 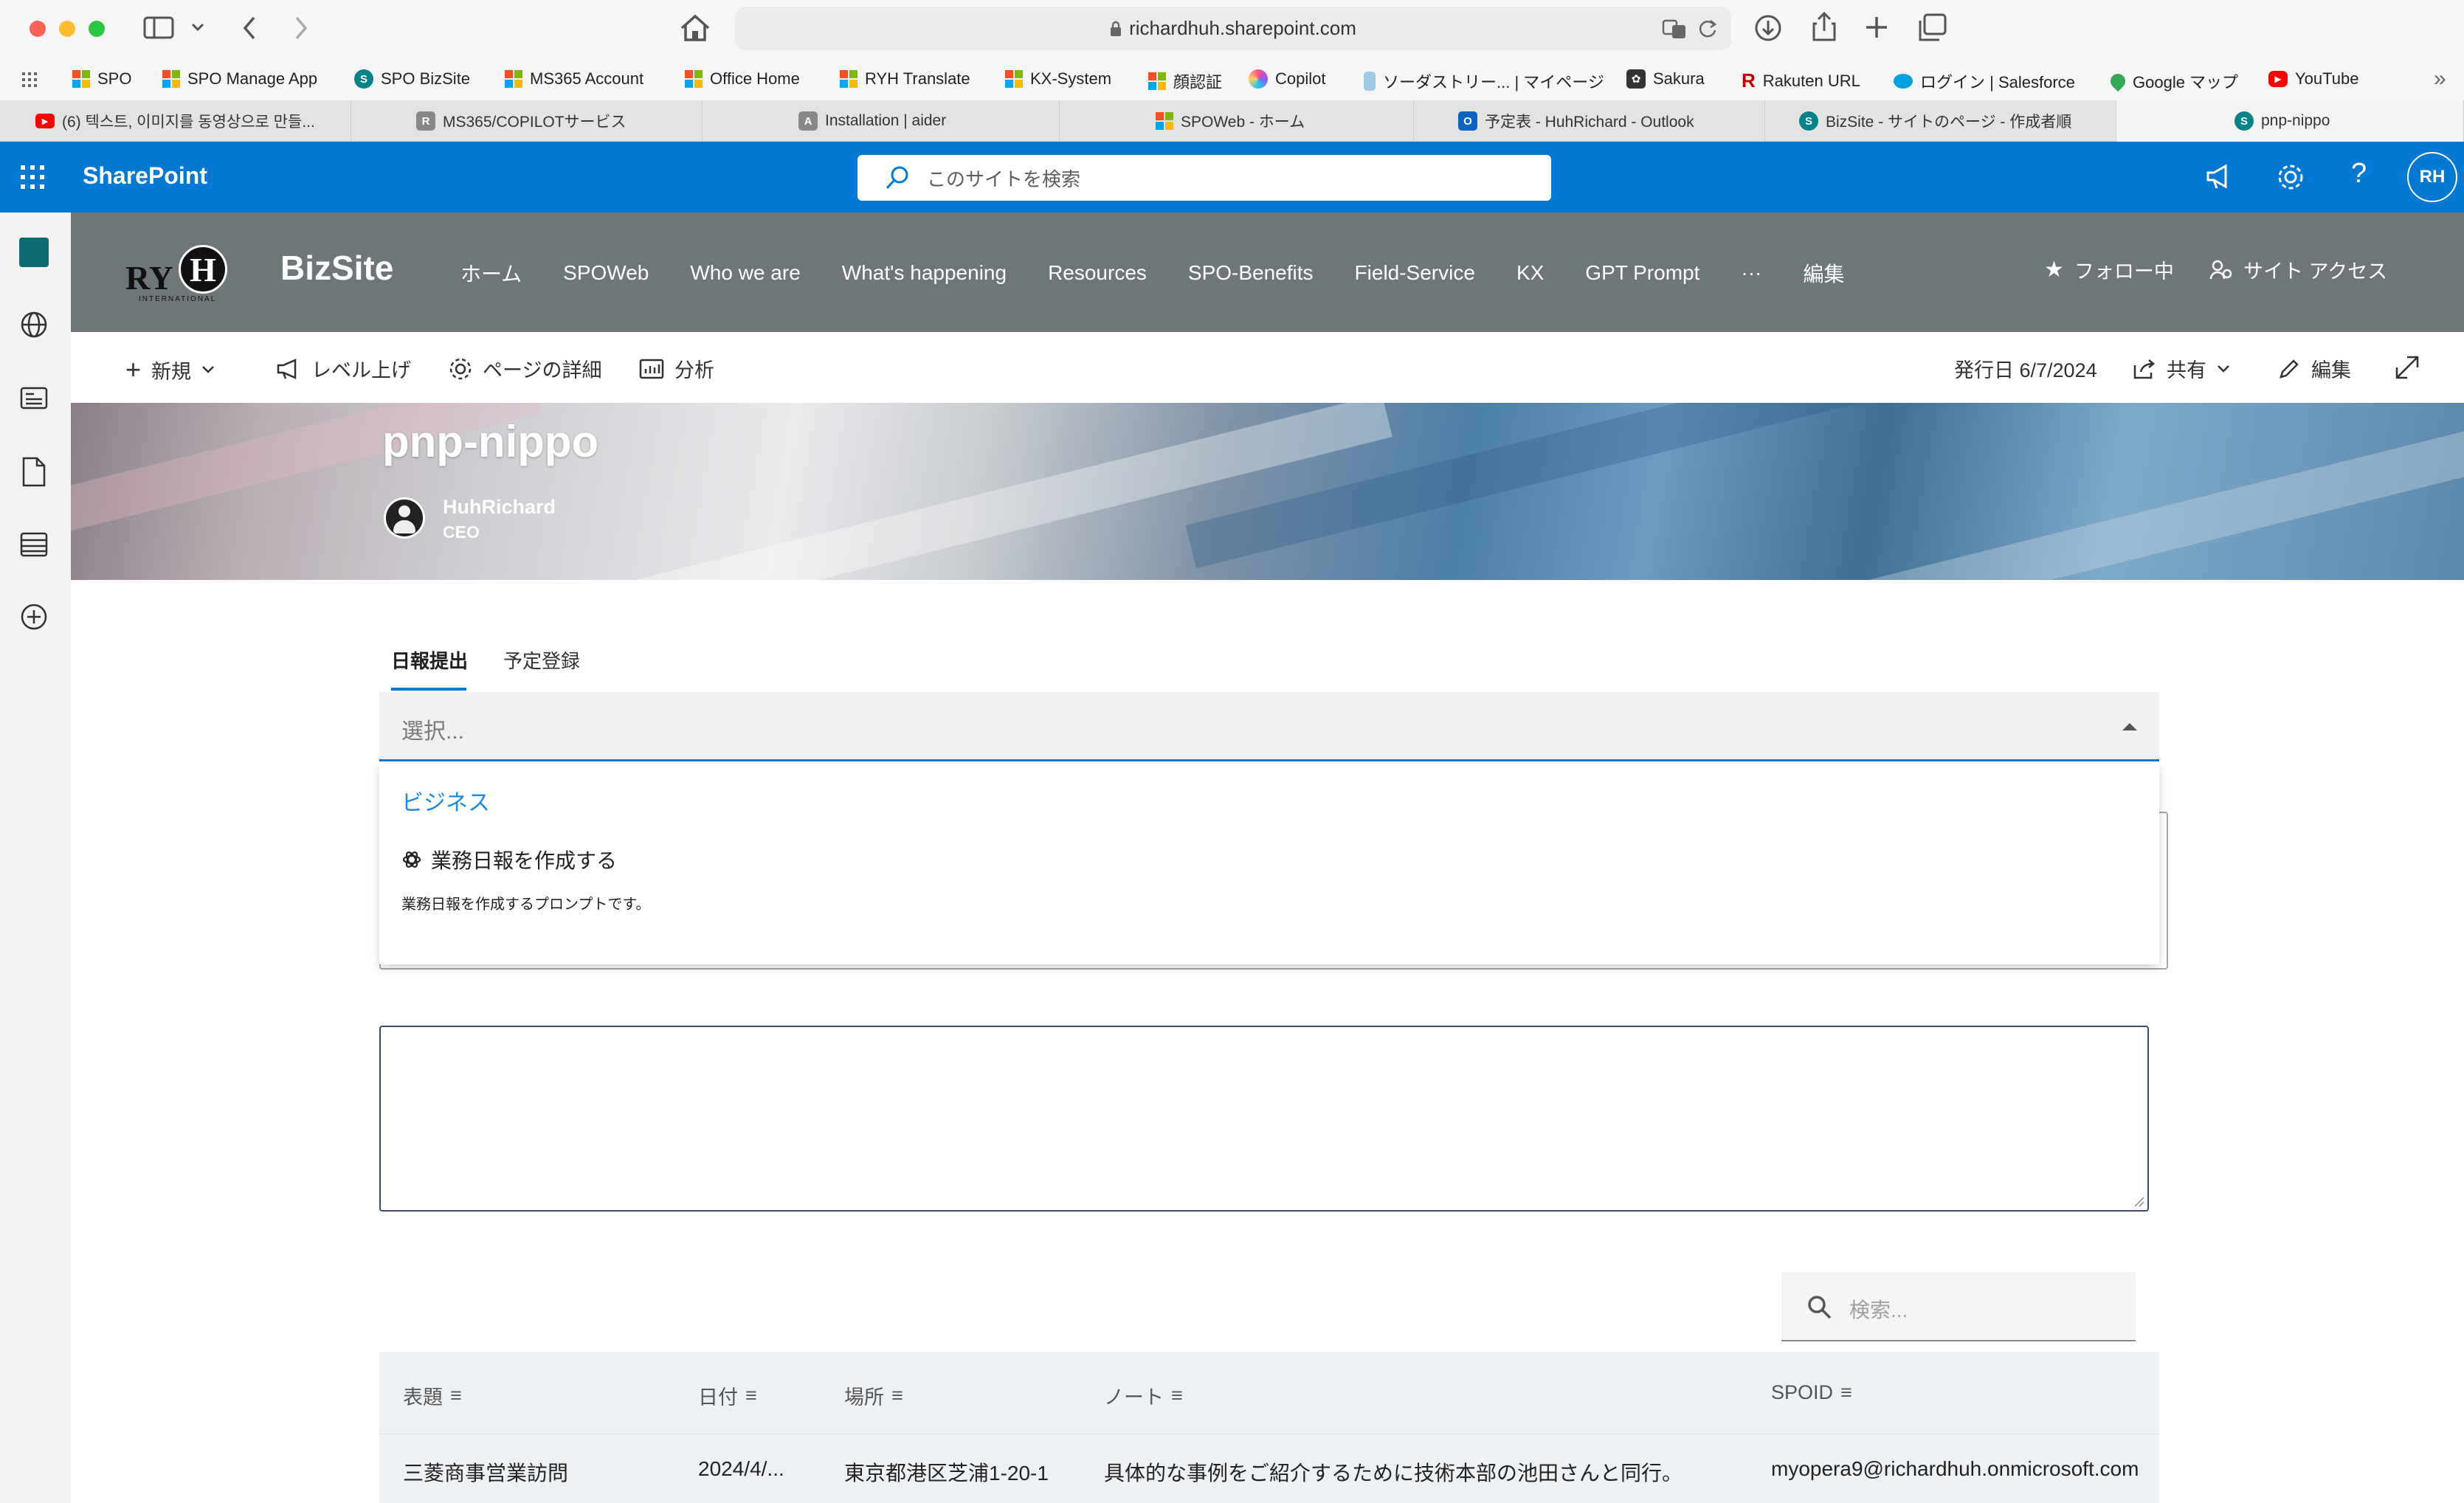 What do you see at coordinates (405, 518) in the screenshot?
I see `author-avatar` at bounding box center [405, 518].